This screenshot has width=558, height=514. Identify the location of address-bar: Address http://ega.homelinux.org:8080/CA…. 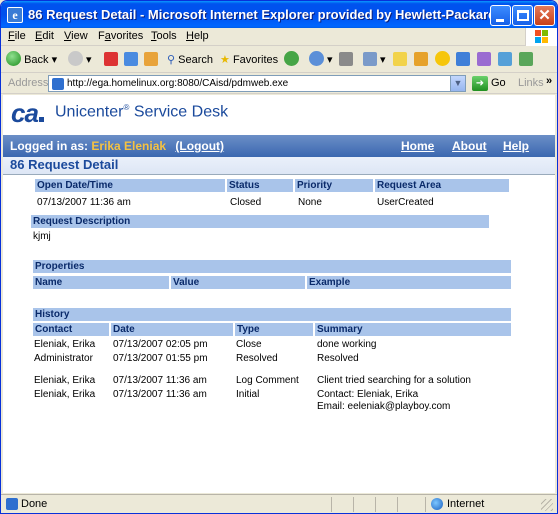
(279, 84).